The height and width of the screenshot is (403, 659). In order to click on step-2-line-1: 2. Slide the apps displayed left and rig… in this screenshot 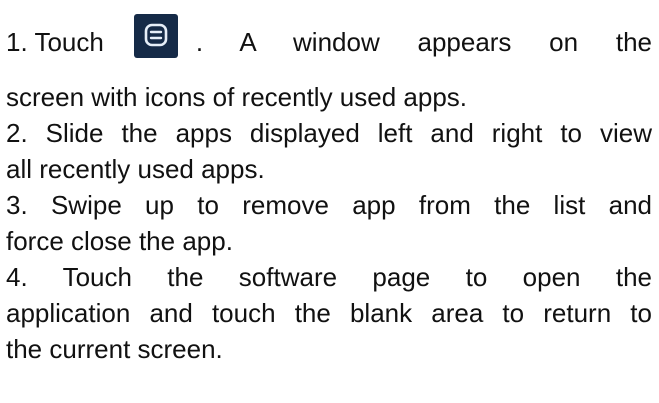, I will do `click(329, 133)`.